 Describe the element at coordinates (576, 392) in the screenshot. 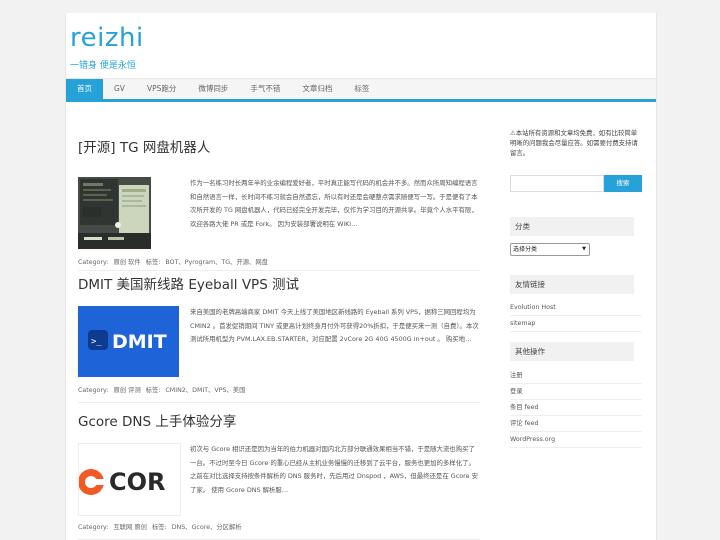

I see `sidebar-link-login: 登录` at that location.